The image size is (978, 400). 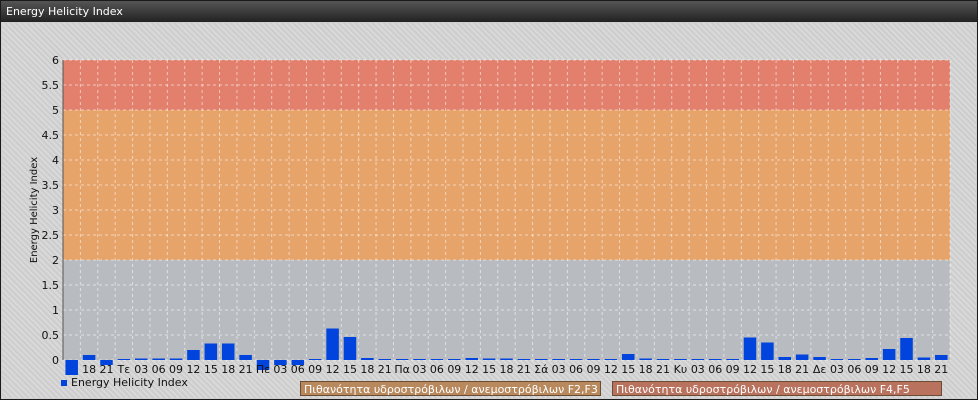 I want to click on x-tick-label: Σά, so click(x=541, y=369).